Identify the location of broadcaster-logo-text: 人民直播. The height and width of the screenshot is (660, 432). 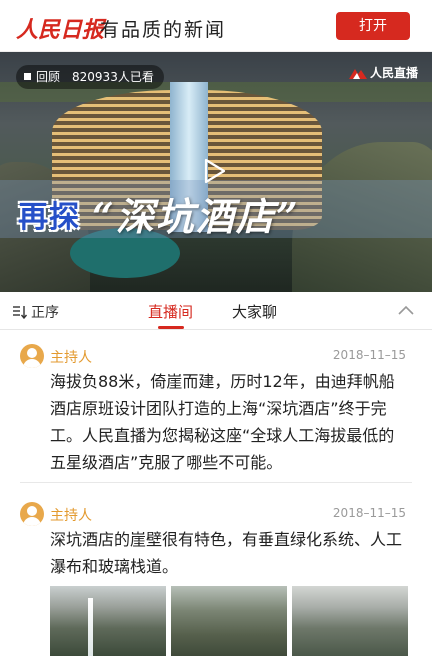
(393, 73).